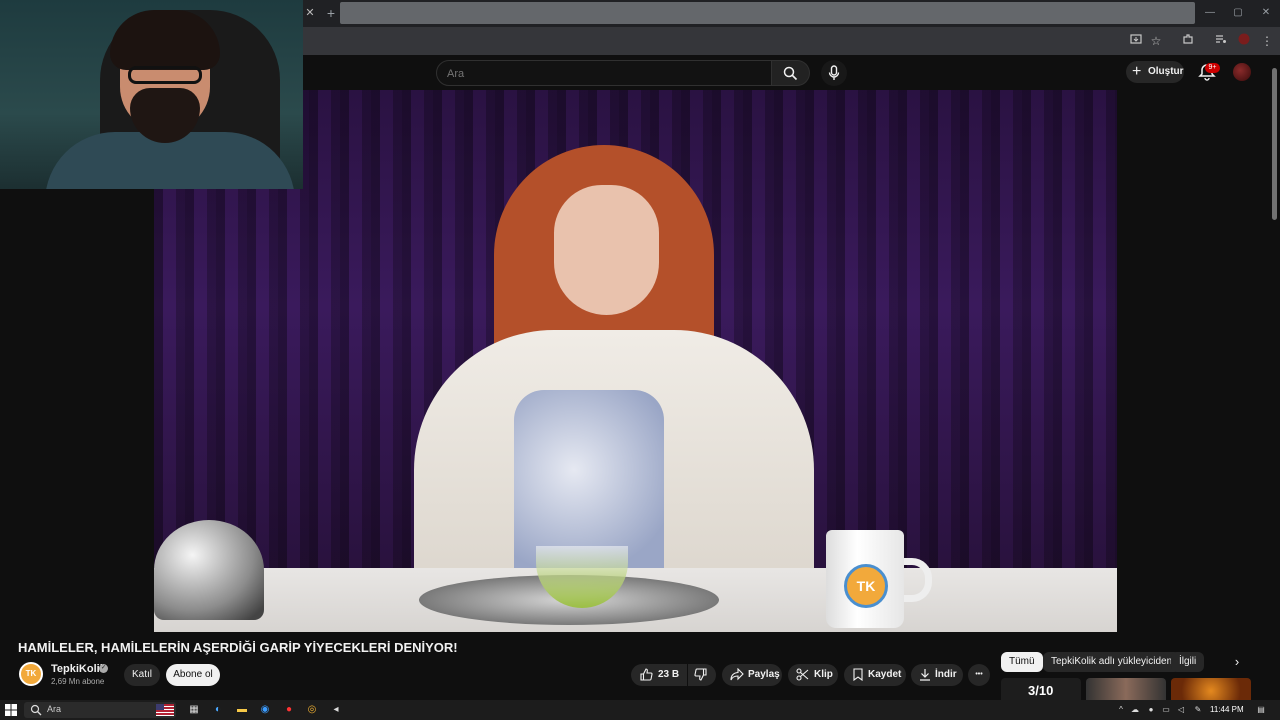  I want to click on taskbar-clock: 11:44 PM, so click(1227, 709).